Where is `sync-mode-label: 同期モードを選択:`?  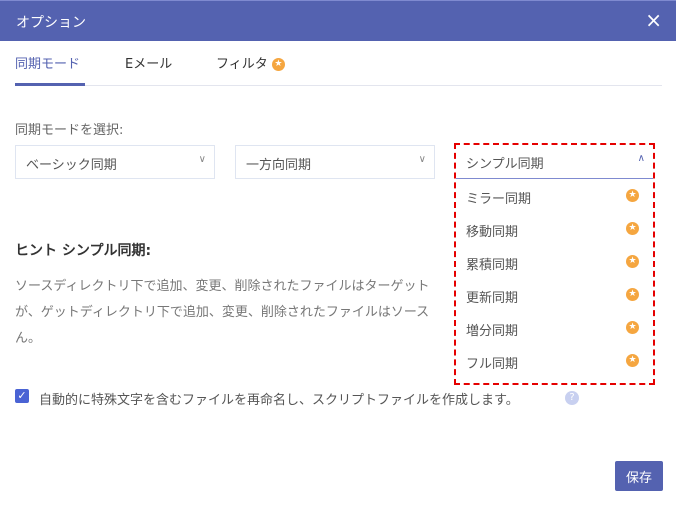 sync-mode-label: 同期モードを選択: is located at coordinates (69, 130).